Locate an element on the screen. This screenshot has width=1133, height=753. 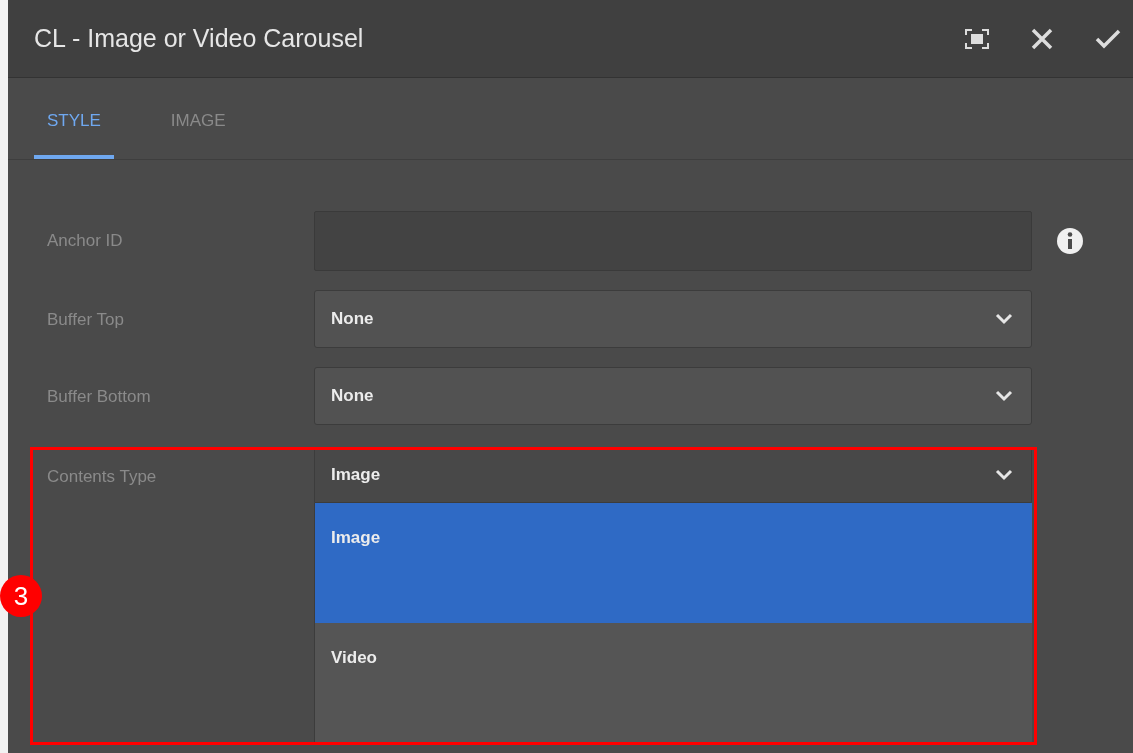
field-label: Buffer Bottom is located at coordinates (99, 396).